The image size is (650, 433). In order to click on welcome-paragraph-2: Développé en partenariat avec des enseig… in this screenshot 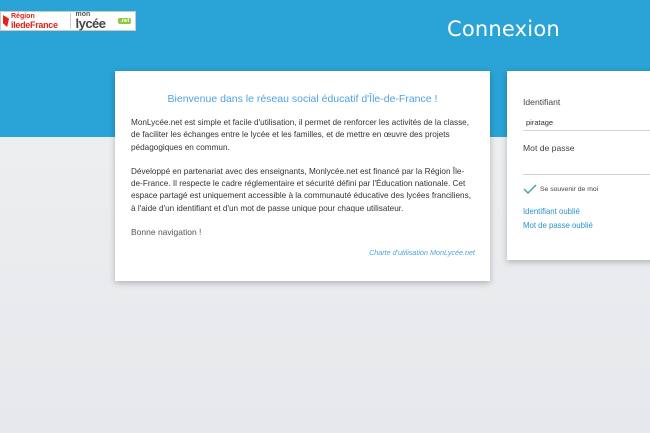, I will do `click(301, 189)`.